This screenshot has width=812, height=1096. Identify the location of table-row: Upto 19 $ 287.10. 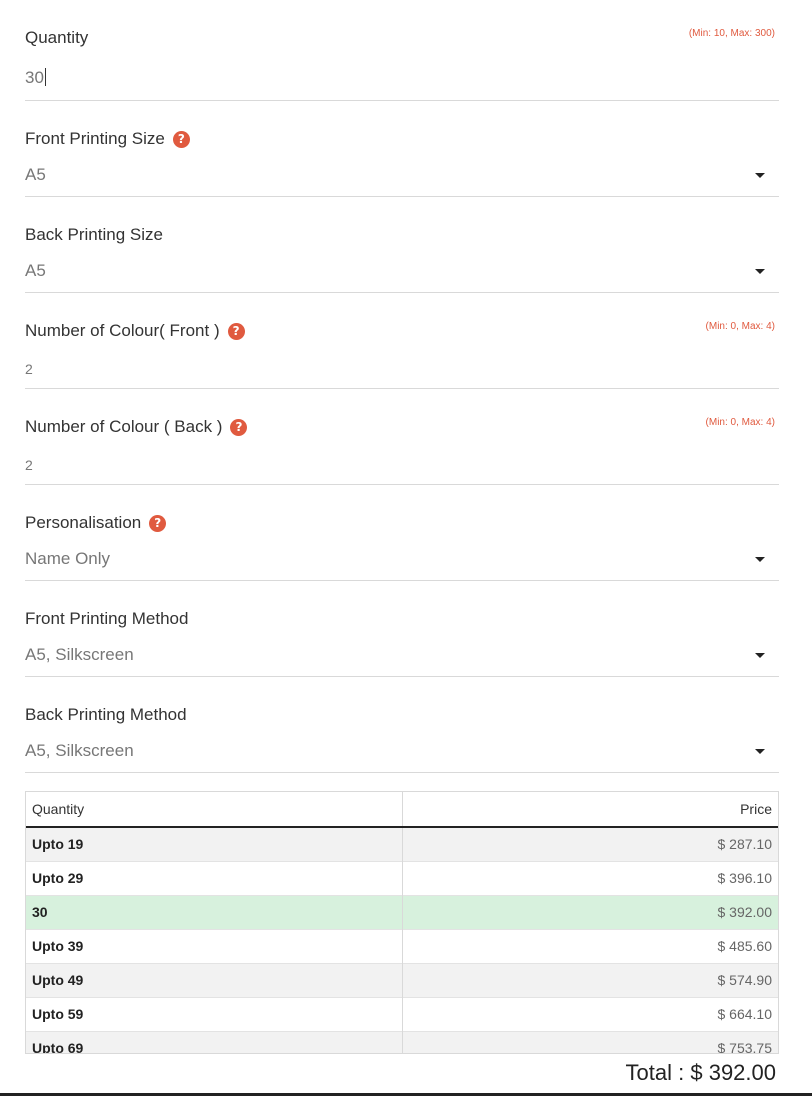
(402, 843).